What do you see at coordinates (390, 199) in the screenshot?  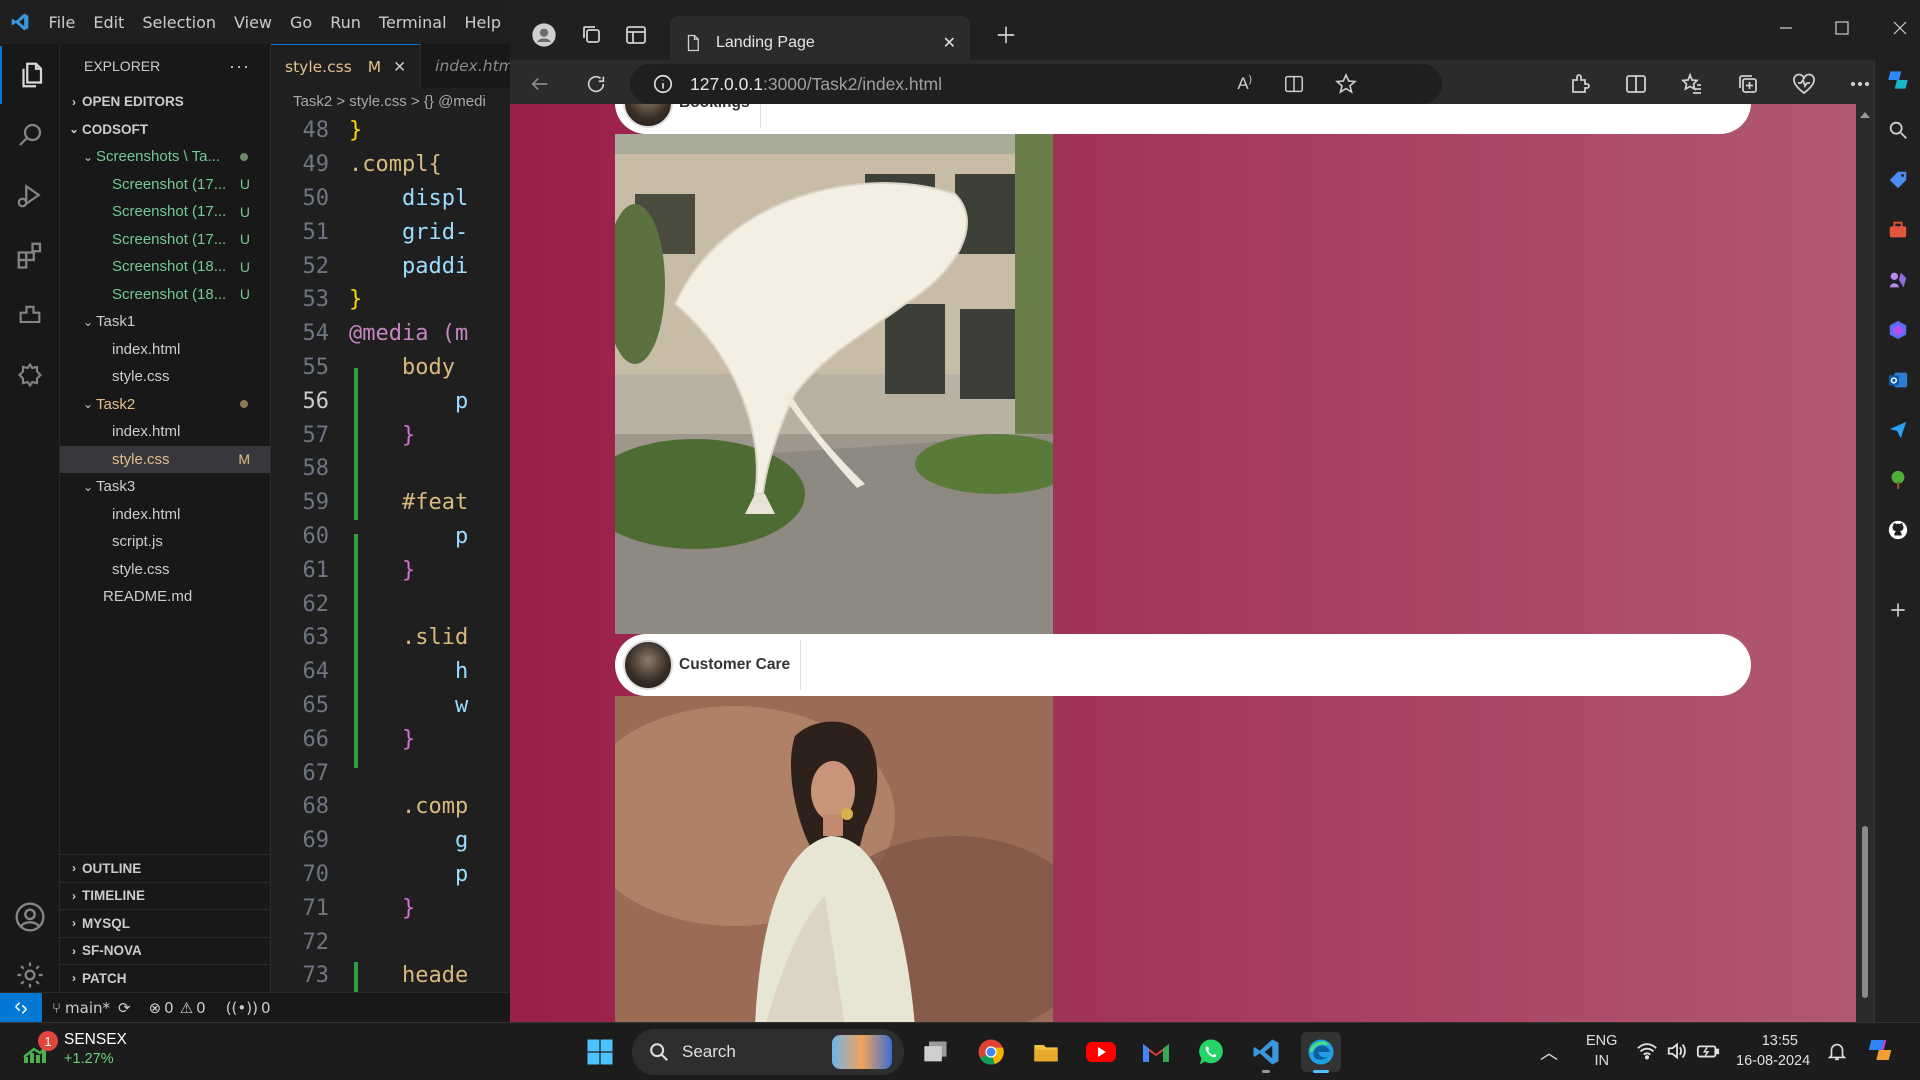 I see `code-line: 50 displ` at bounding box center [390, 199].